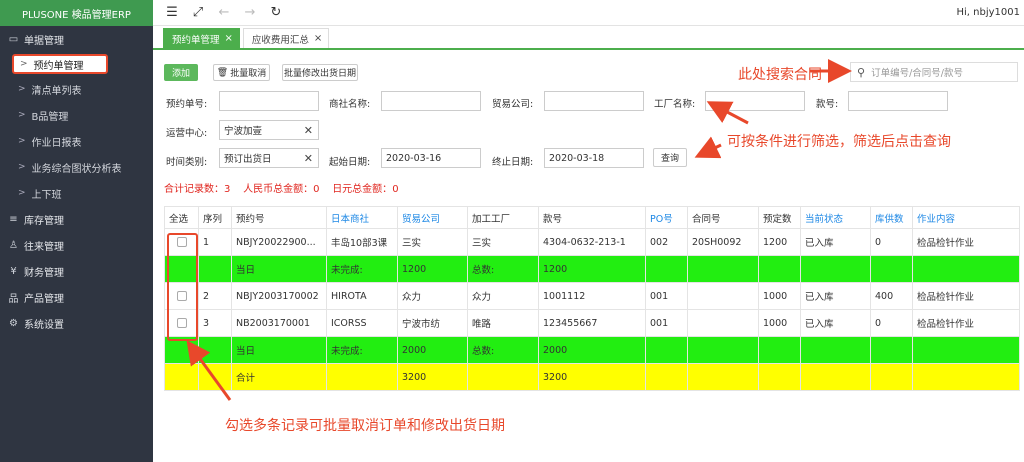 Image resolution: width=1024 pixels, height=462 pixels. What do you see at coordinates (172, 13) in the screenshot?
I see `menu-toggle-icon: ☰` at bounding box center [172, 13].